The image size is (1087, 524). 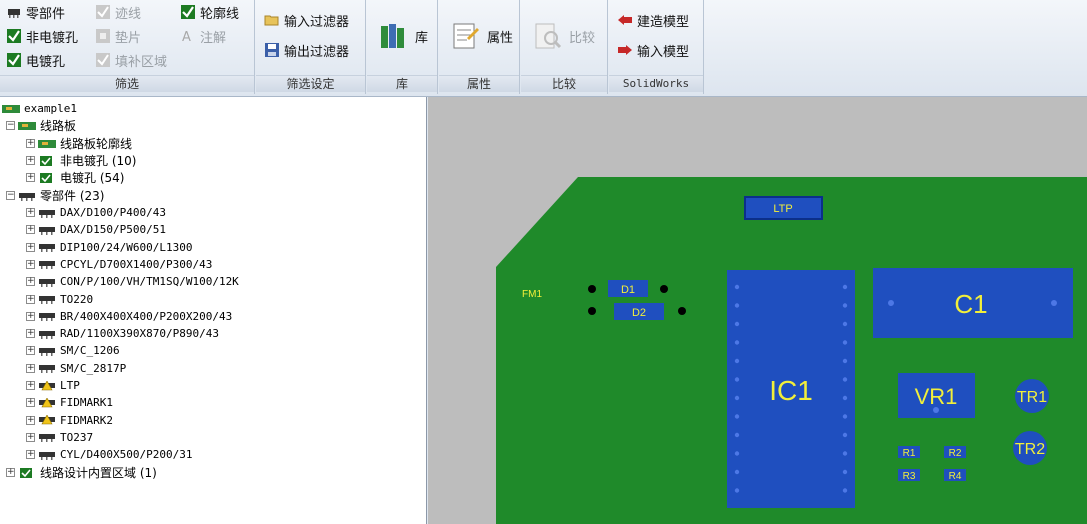 What do you see at coordinates (481, 36) in the screenshot?
I see `properties-button: 属性` at bounding box center [481, 36].